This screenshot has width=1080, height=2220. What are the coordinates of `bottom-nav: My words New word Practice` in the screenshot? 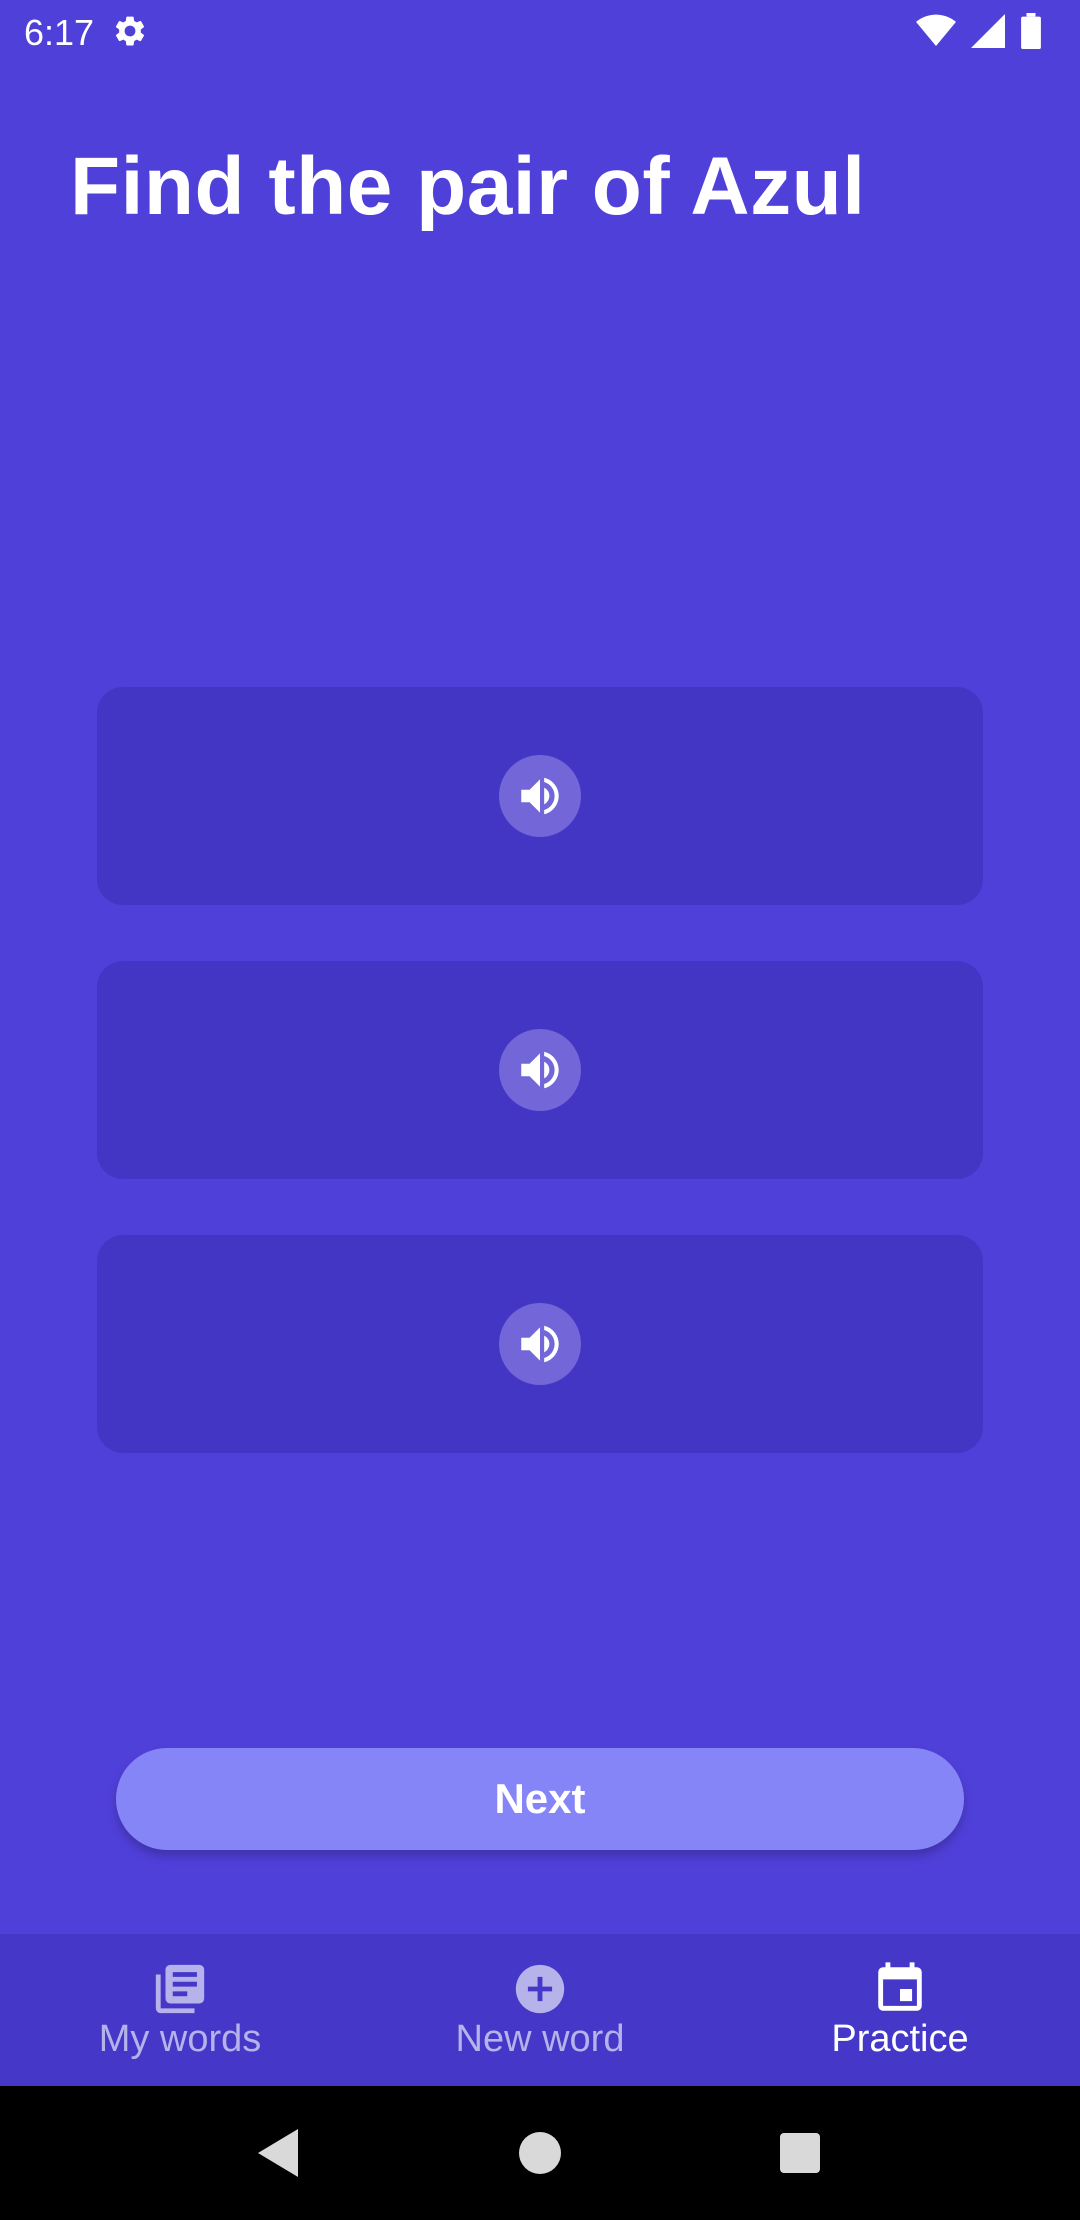 It's located at (540, 2010).